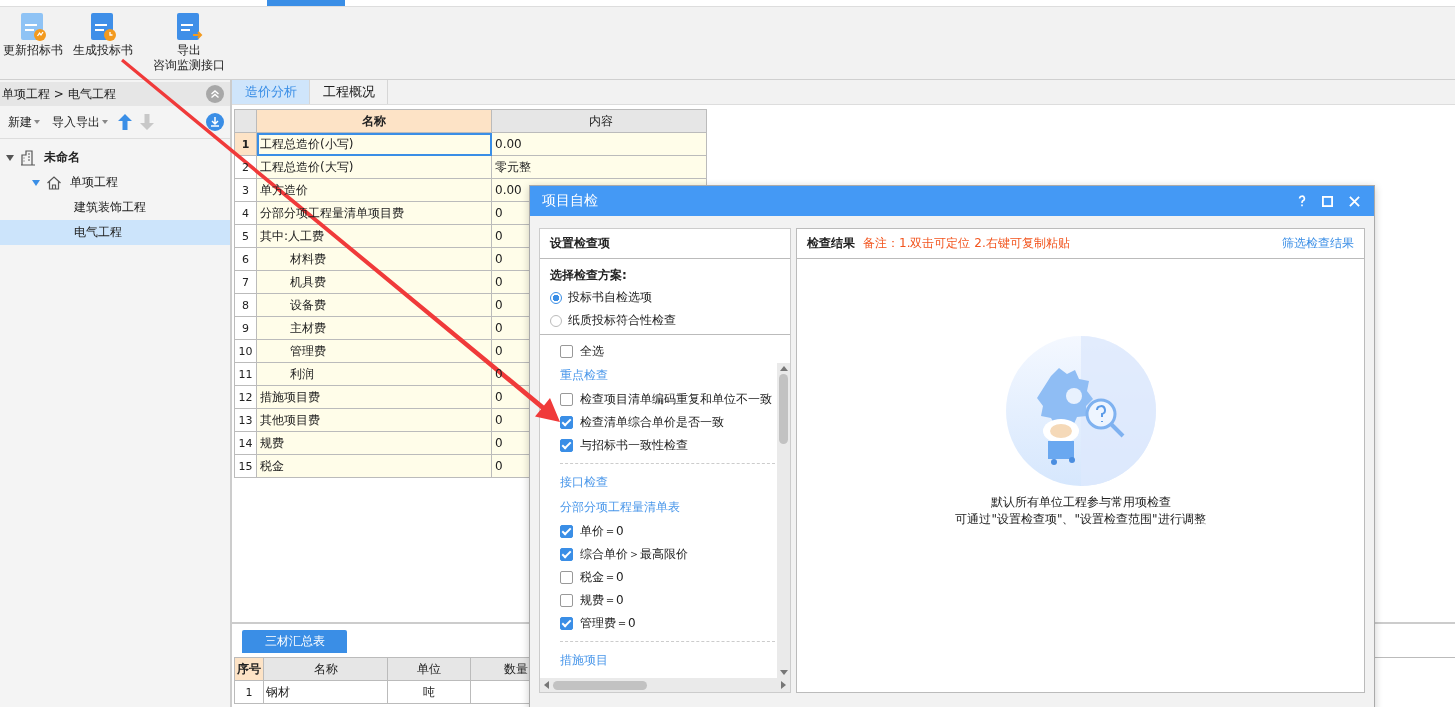  Describe the element at coordinates (33, 34) in the screenshot. I see `ribbon-button: 更新招标书` at that location.